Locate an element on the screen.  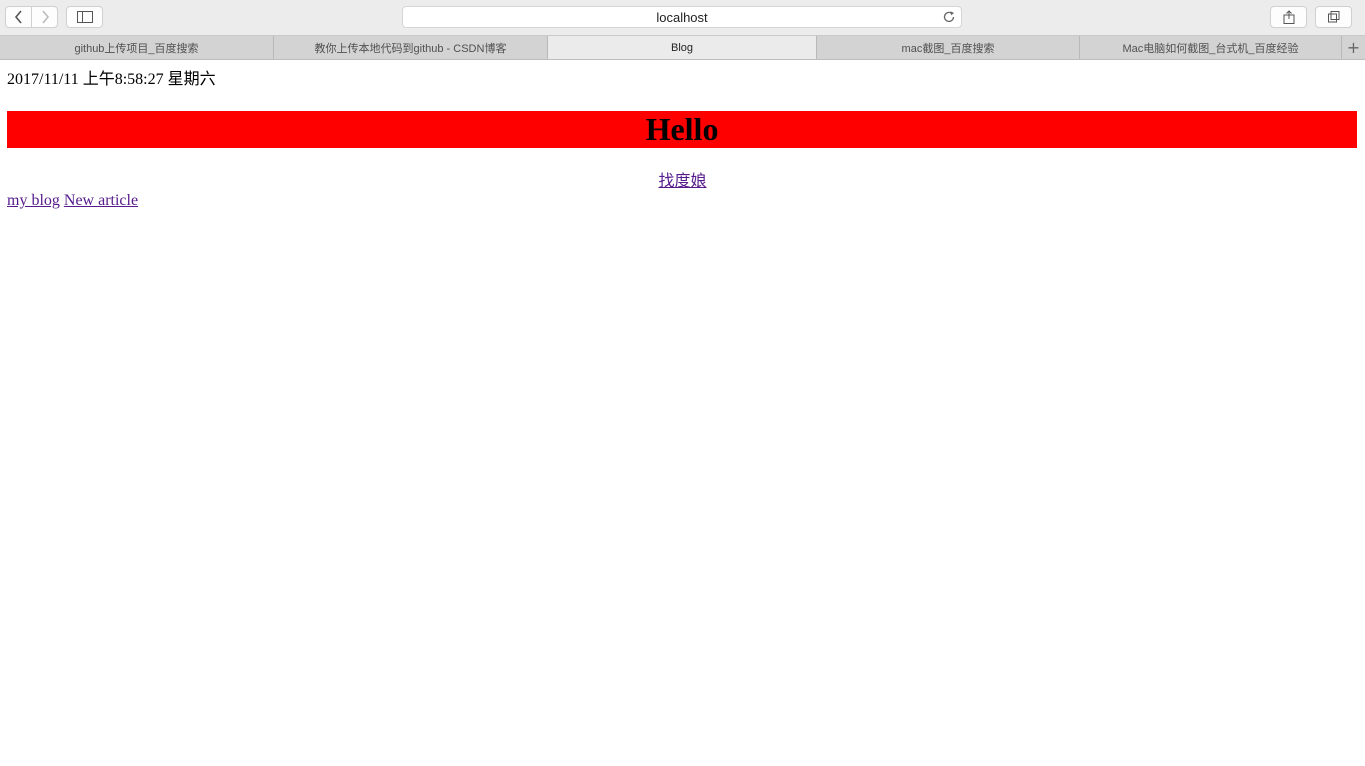
sidebar-button is located at coordinates (84, 17).